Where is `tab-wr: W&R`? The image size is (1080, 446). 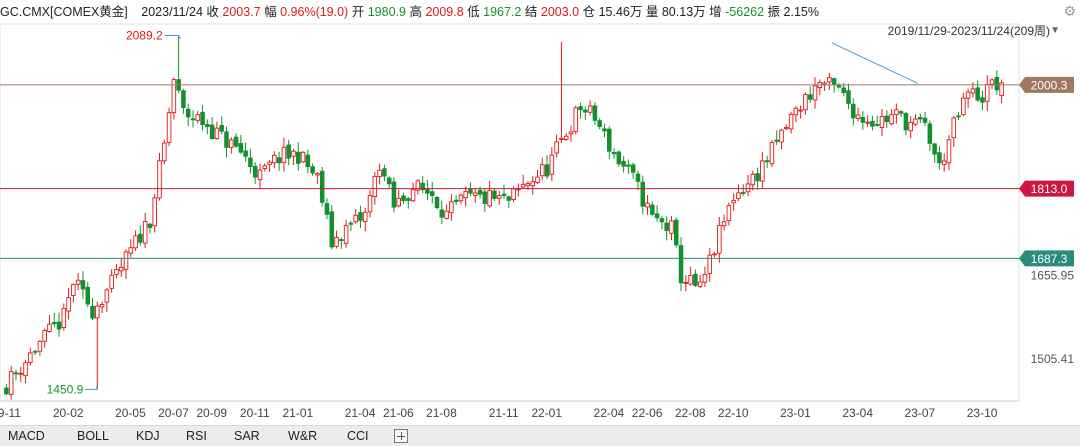 tab-wr: W&R is located at coordinates (302, 436).